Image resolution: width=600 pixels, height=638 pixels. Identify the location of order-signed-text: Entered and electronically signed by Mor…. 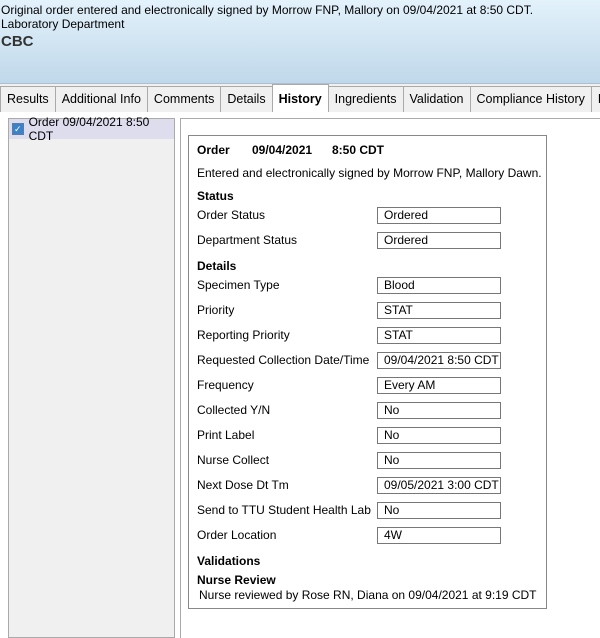
(369, 173).